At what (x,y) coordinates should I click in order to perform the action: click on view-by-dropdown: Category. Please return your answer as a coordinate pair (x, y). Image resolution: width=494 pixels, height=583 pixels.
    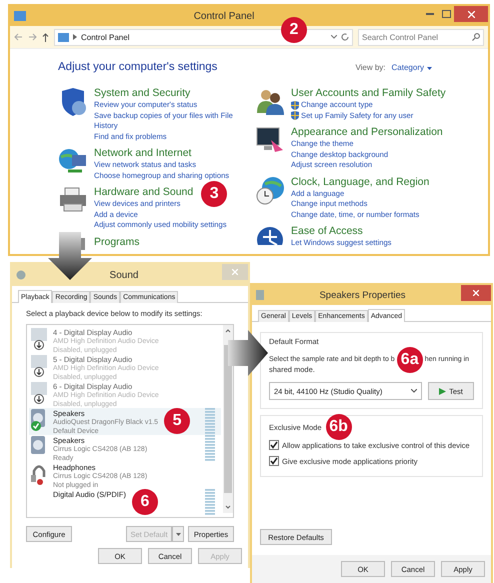
    Looking at the image, I should click on (408, 67).